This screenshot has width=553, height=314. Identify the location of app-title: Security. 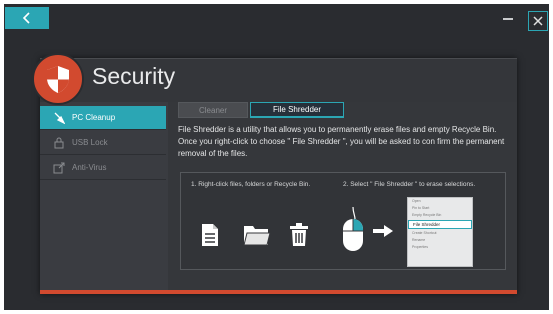
(134, 76).